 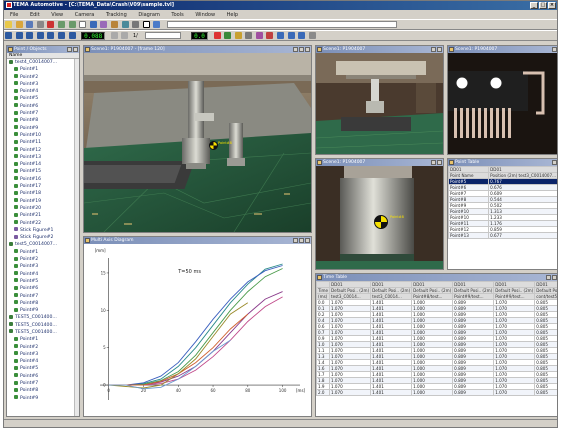 What do you see at coordinates (72, 24) in the screenshot?
I see `redo-icon` at bounding box center [72, 24].